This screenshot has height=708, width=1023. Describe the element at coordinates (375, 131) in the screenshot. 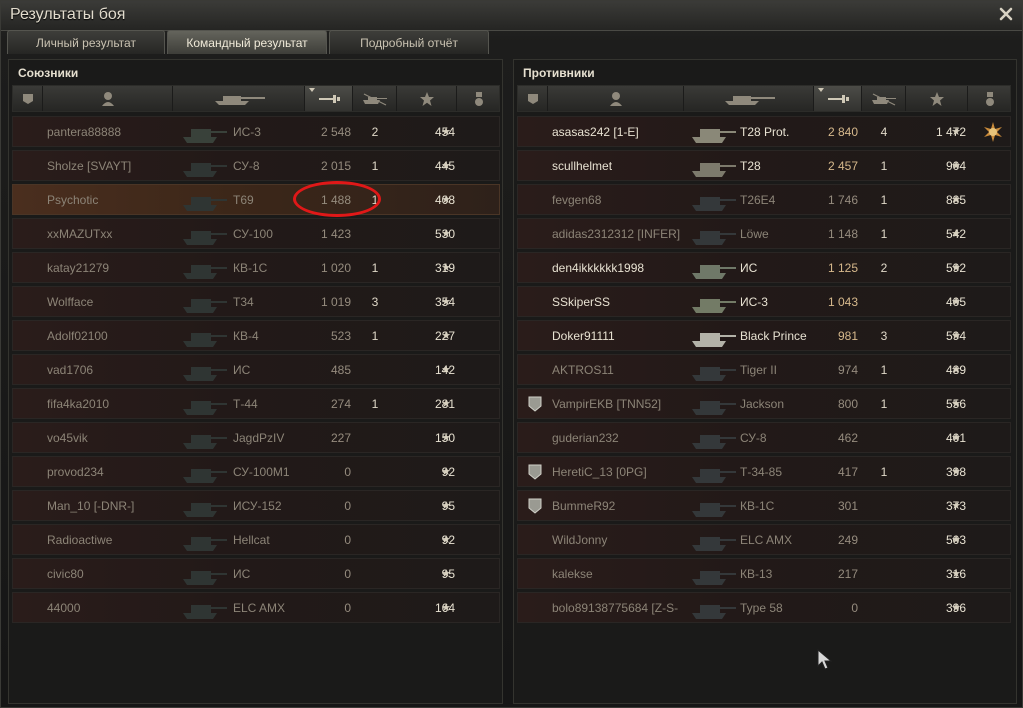

I see `frags-value: 2` at that location.